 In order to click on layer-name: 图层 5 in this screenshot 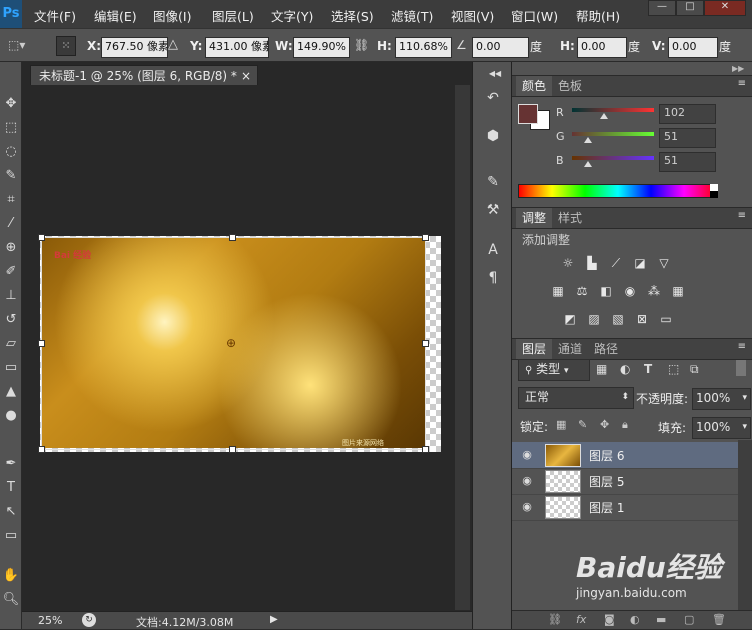, I will do `click(606, 481)`.